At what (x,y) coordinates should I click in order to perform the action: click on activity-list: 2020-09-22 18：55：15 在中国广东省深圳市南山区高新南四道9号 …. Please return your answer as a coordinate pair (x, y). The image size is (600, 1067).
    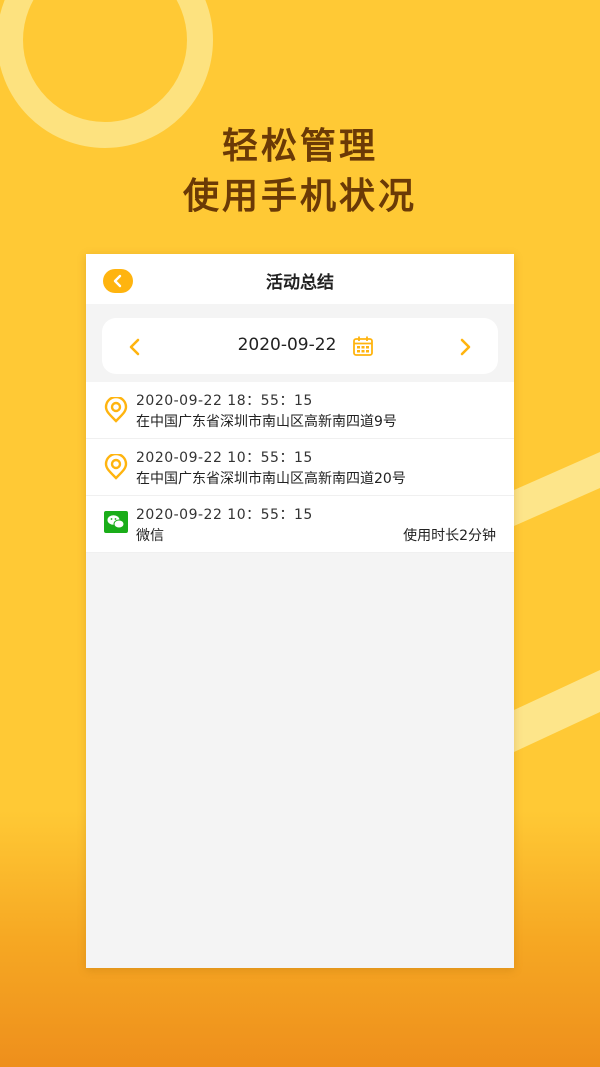
    Looking at the image, I should click on (300, 467).